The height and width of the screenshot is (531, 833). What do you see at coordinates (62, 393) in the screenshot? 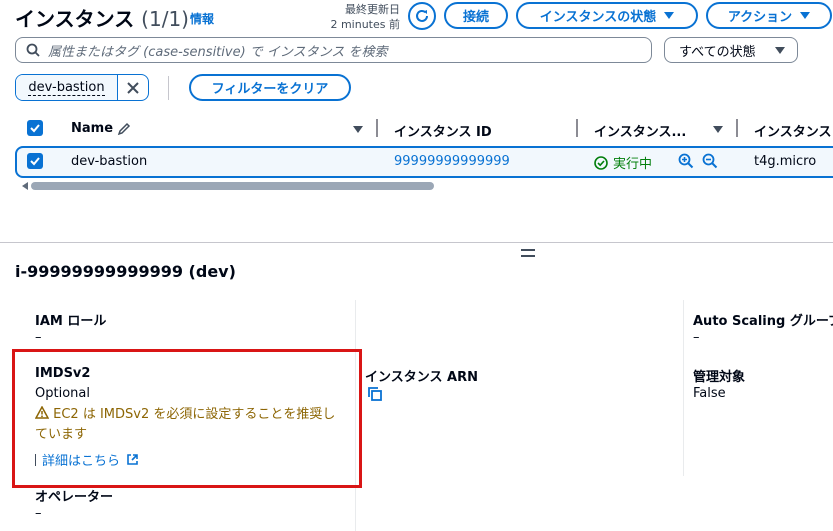
I see `imds-value: Optional` at bounding box center [62, 393].